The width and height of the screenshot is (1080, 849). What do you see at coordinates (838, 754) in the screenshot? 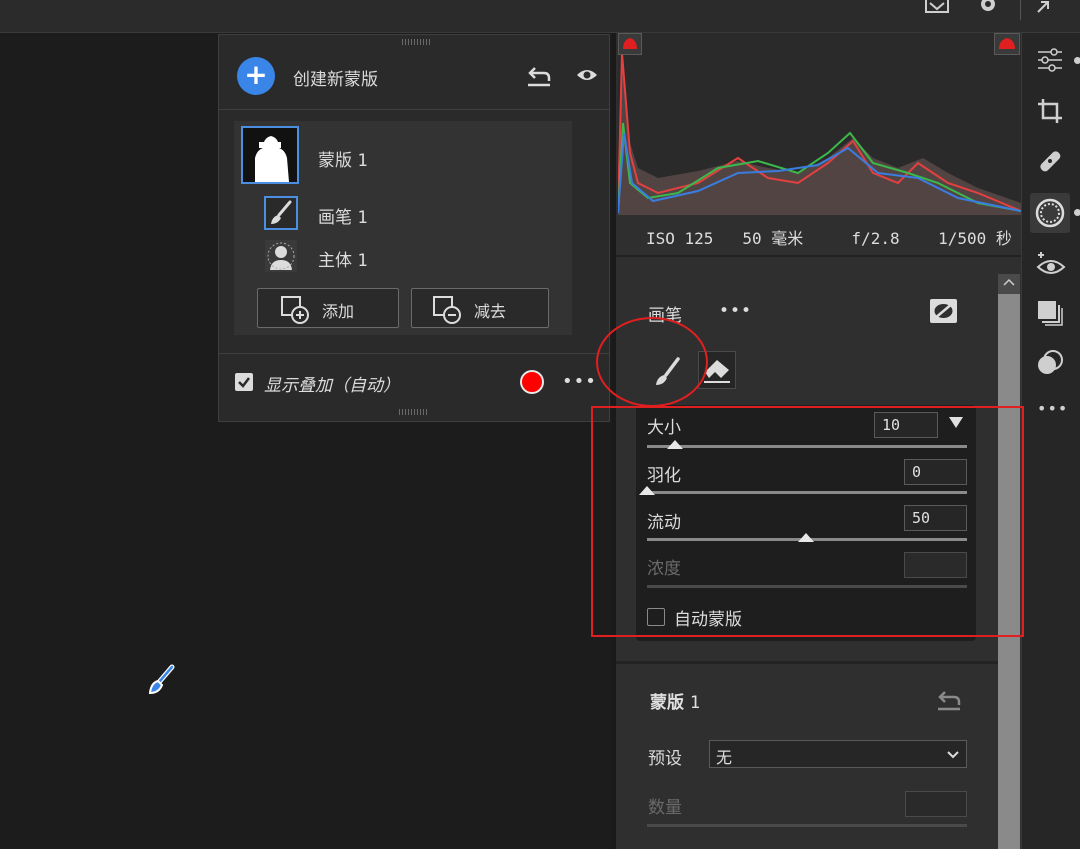
I see `preset-select: 无` at bounding box center [838, 754].